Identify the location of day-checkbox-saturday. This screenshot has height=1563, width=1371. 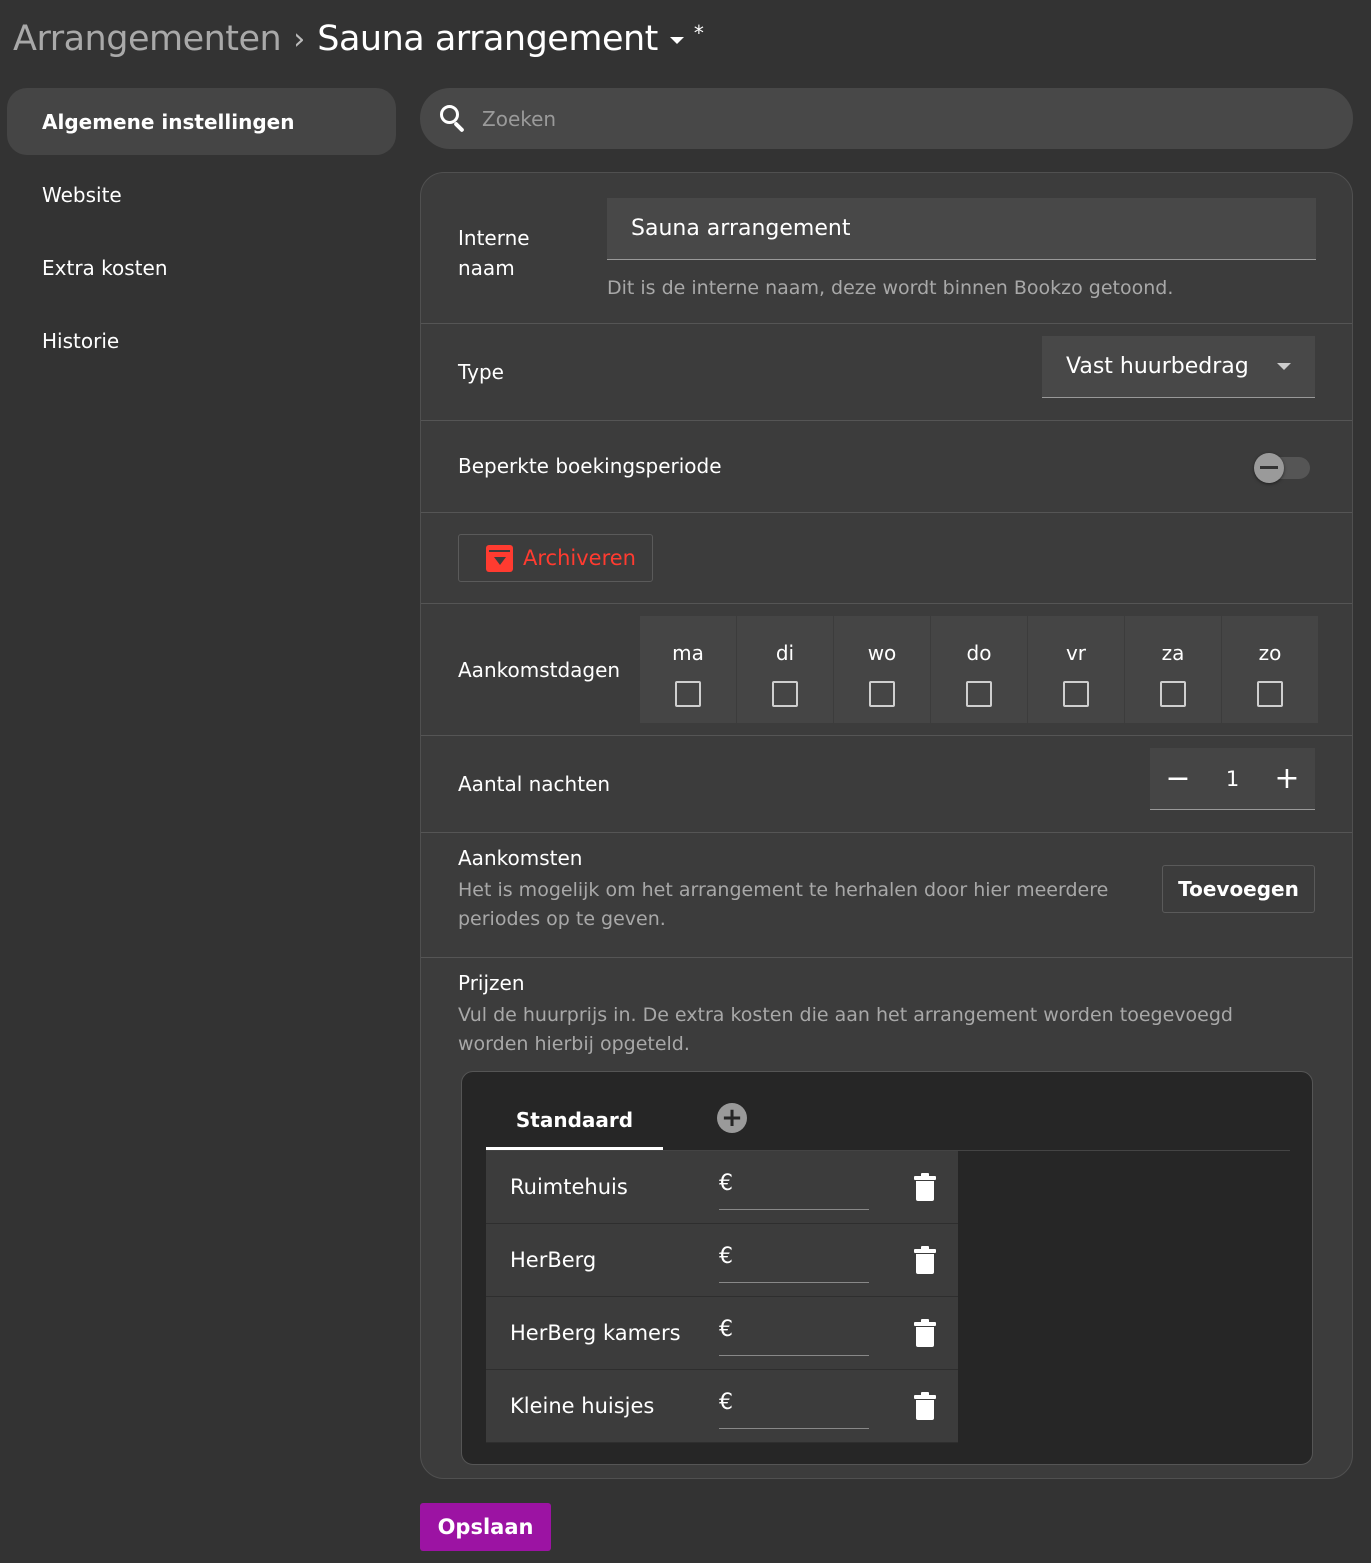
(1173, 694).